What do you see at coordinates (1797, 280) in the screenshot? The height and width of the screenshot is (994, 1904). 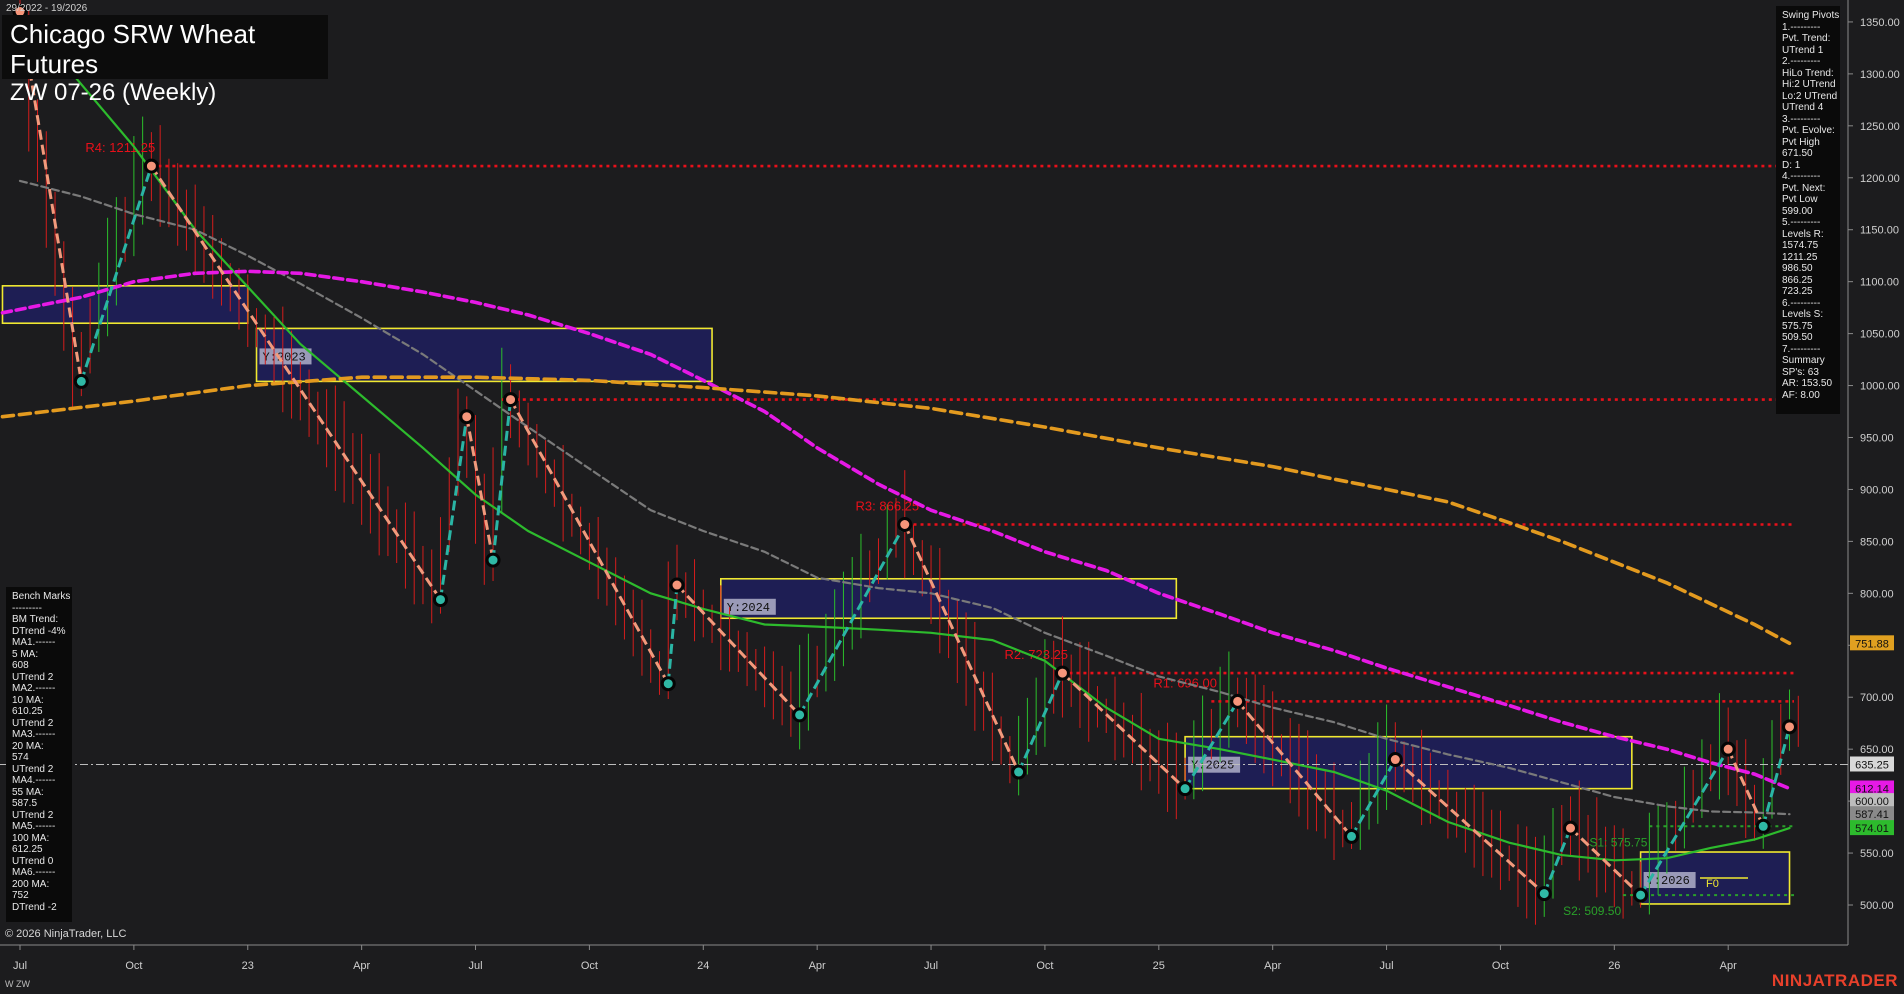 I see `swing-pivots-line: 866.25` at bounding box center [1797, 280].